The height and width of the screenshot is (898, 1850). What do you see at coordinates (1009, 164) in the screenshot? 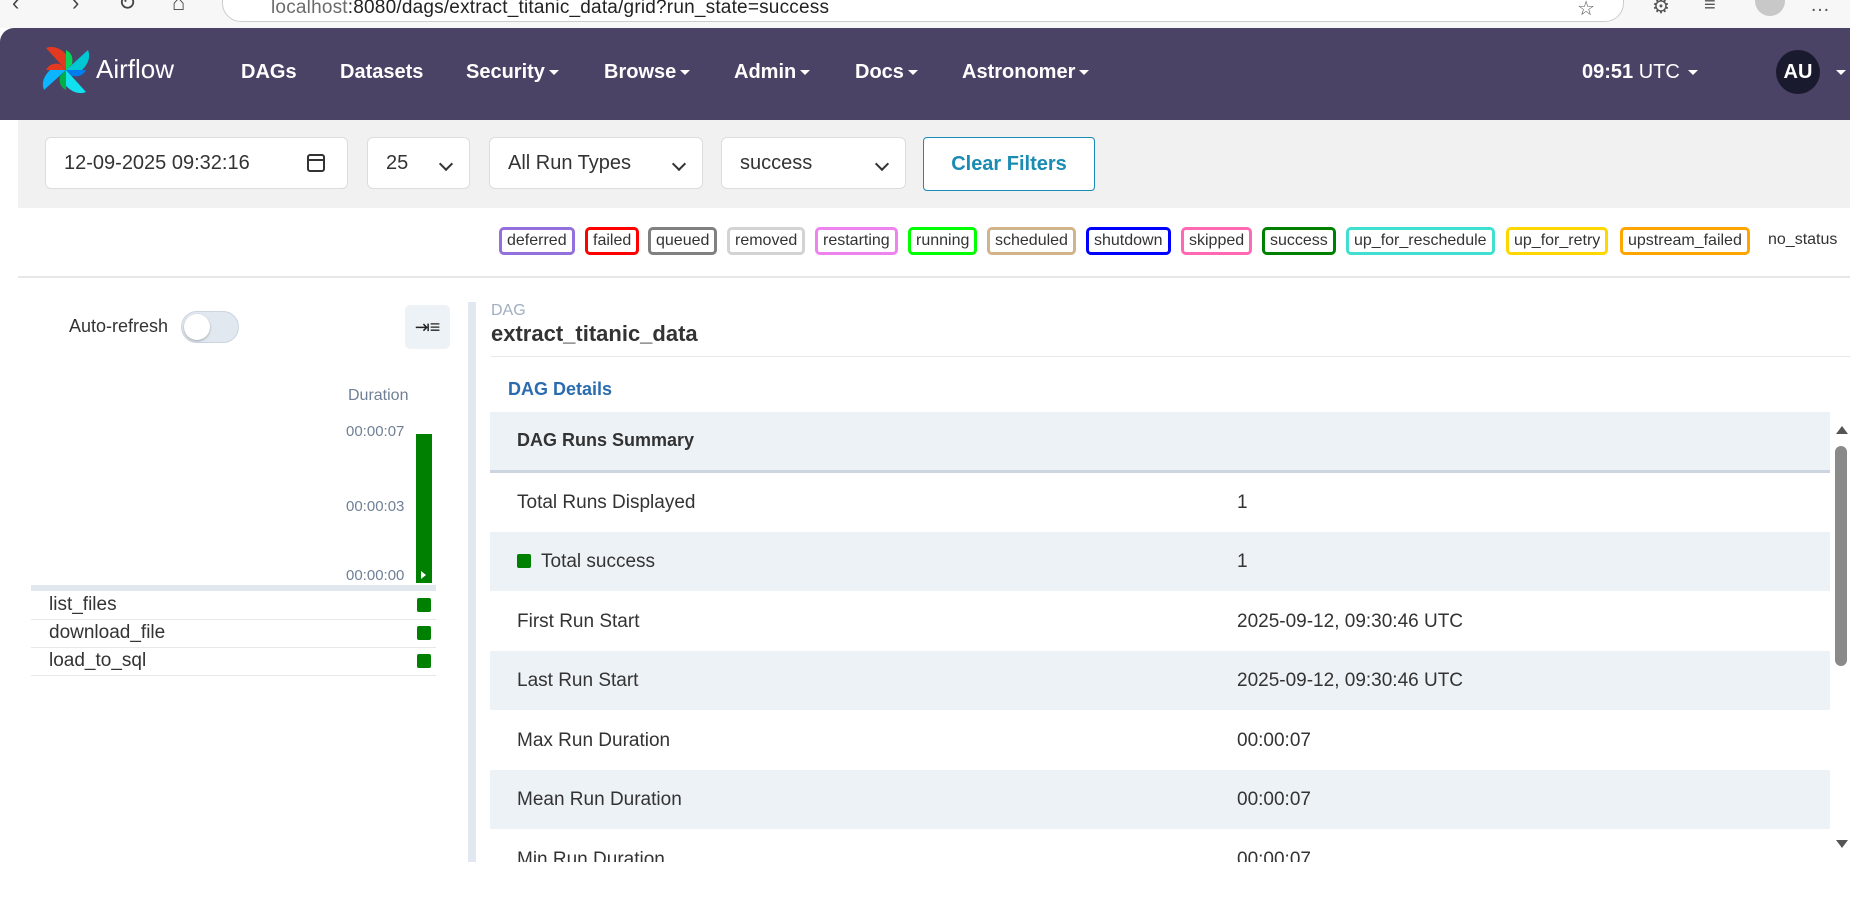
I see `clear-filters-button: Clear Filters` at bounding box center [1009, 164].